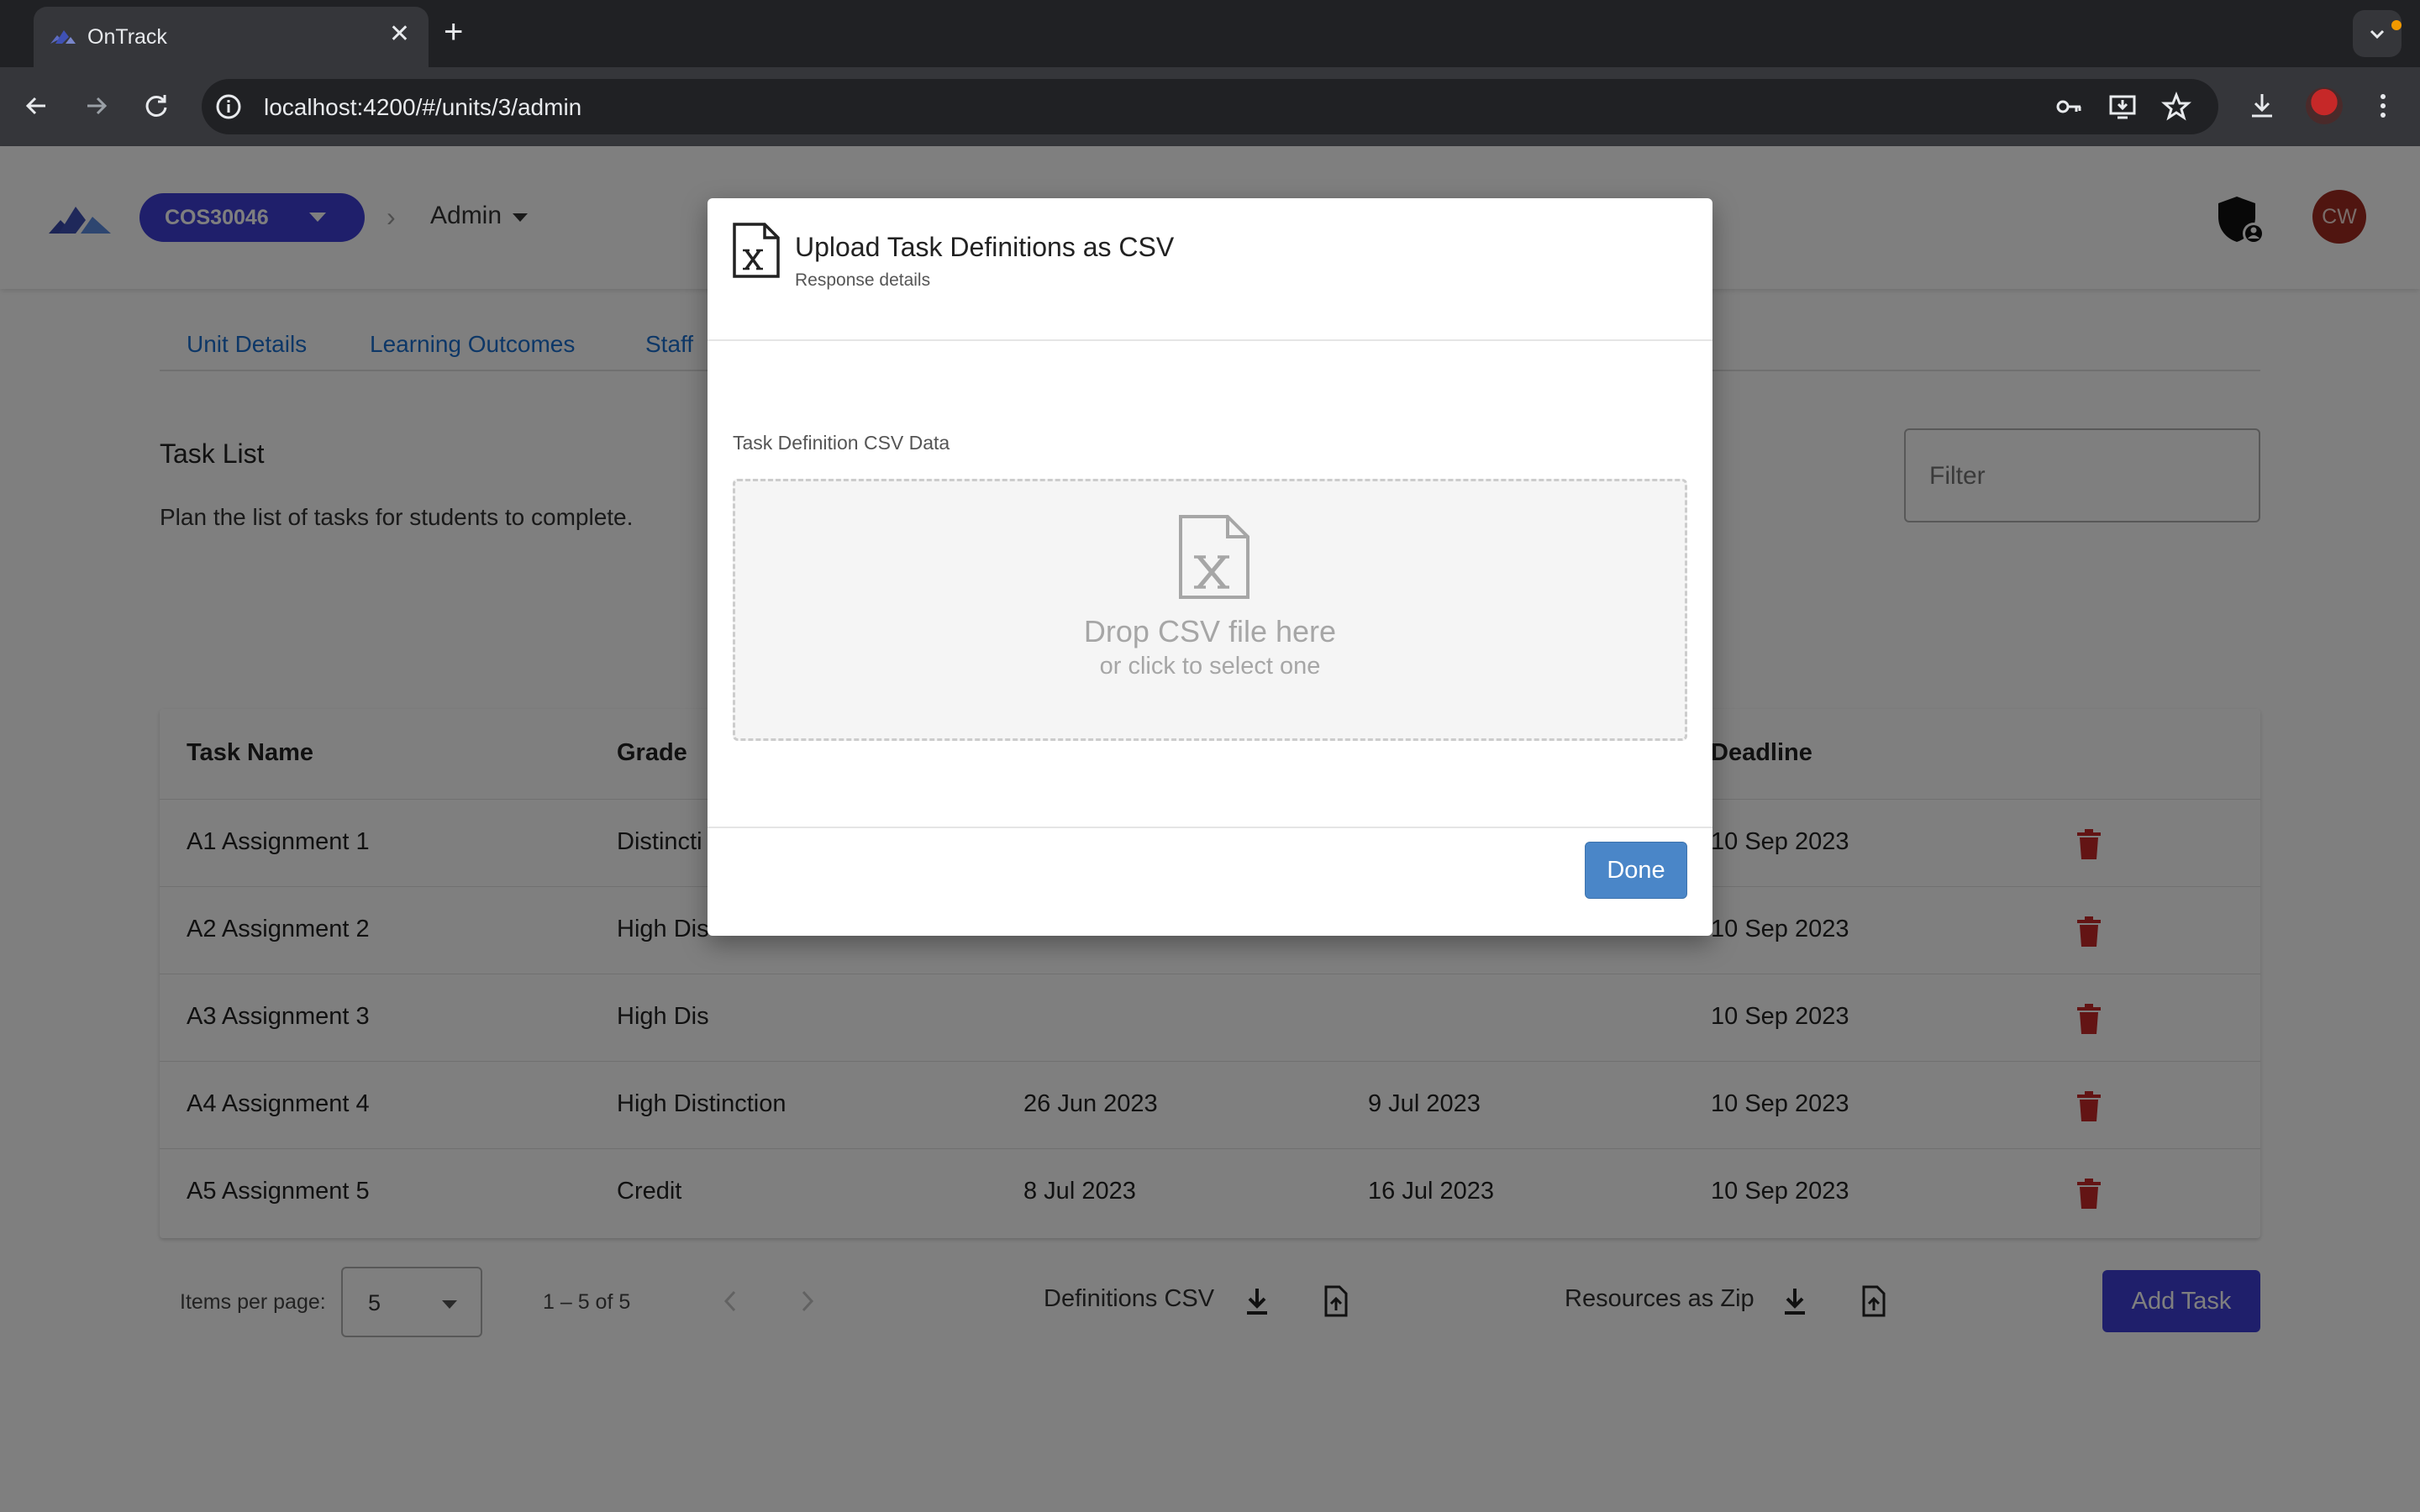 This screenshot has height=1512, width=2420. Describe the element at coordinates (127, 37) in the screenshot. I see `tab-title: OnTrack` at that location.